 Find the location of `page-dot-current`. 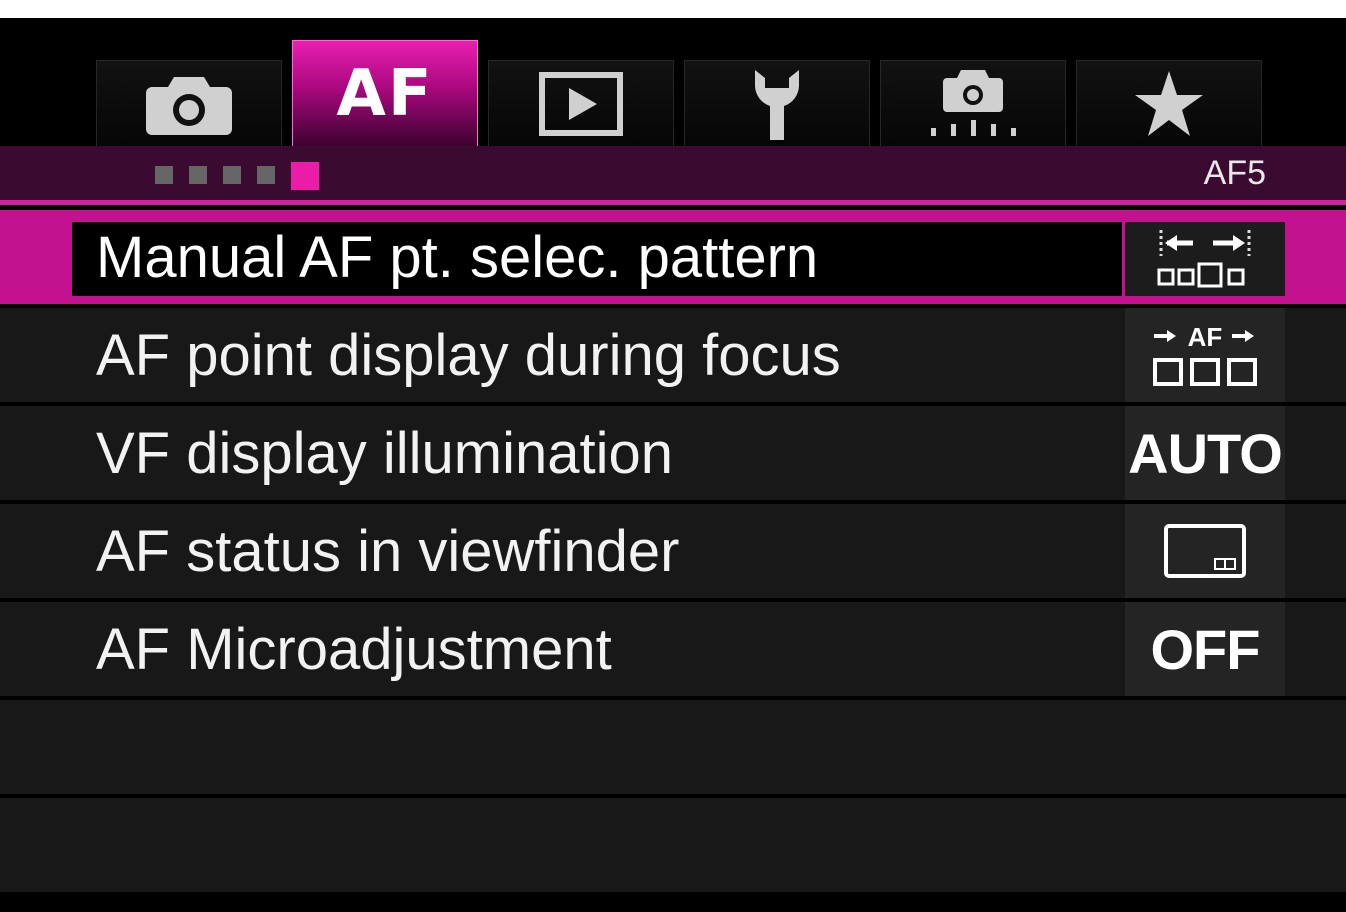

page-dot-current is located at coordinates (305, 176).